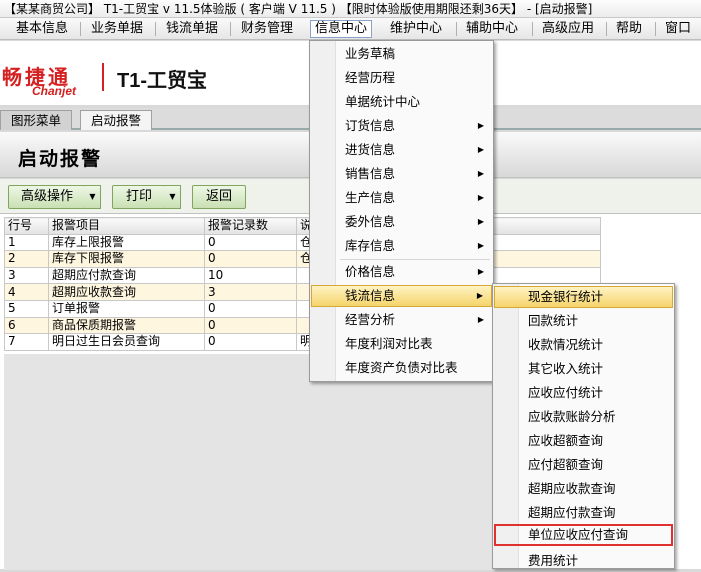 Image resolution: width=701 pixels, height=572 pixels. What do you see at coordinates (26, 292) in the screenshot?
I see `cell: 4` at bounding box center [26, 292].